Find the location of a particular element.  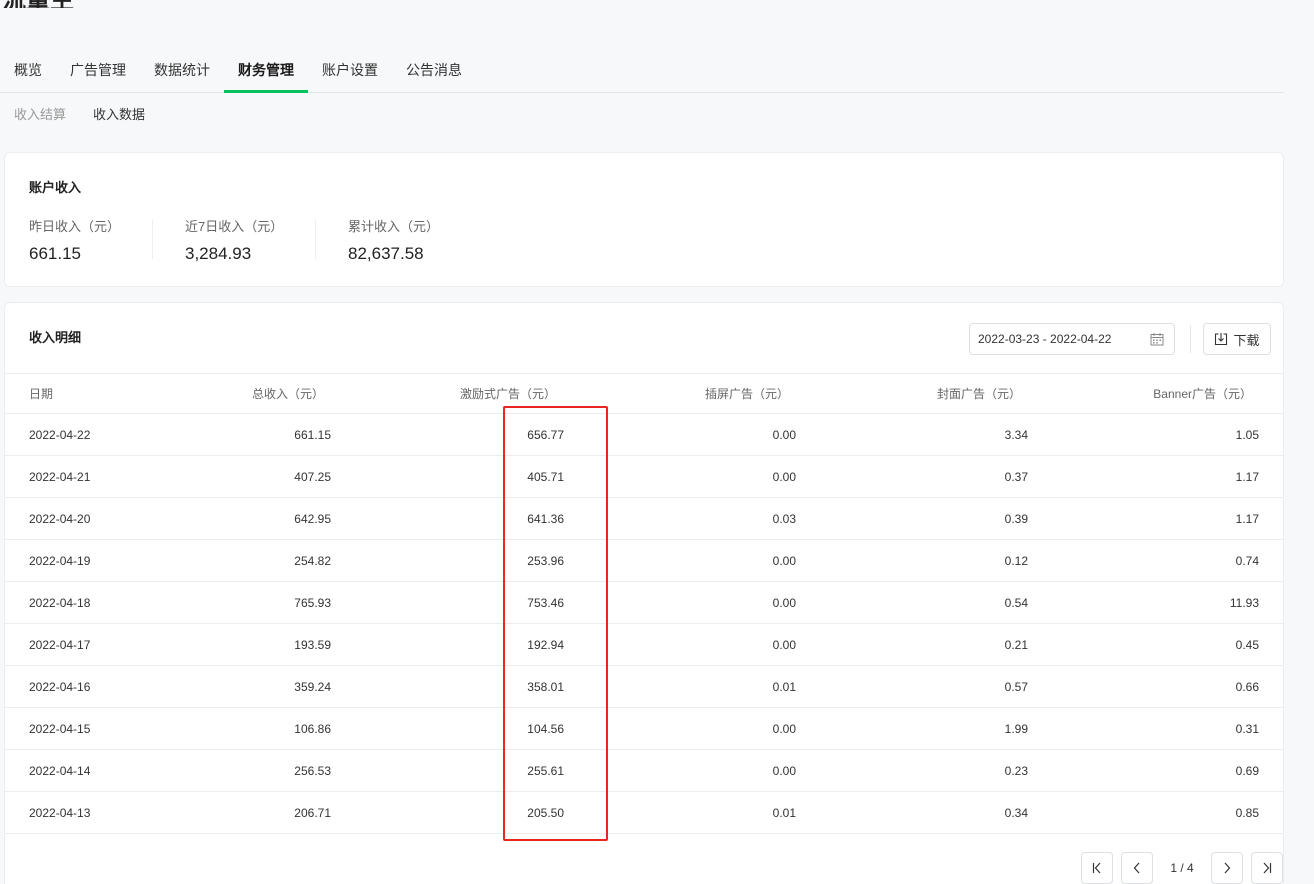

cell-total: 661.15 is located at coordinates (312, 434).